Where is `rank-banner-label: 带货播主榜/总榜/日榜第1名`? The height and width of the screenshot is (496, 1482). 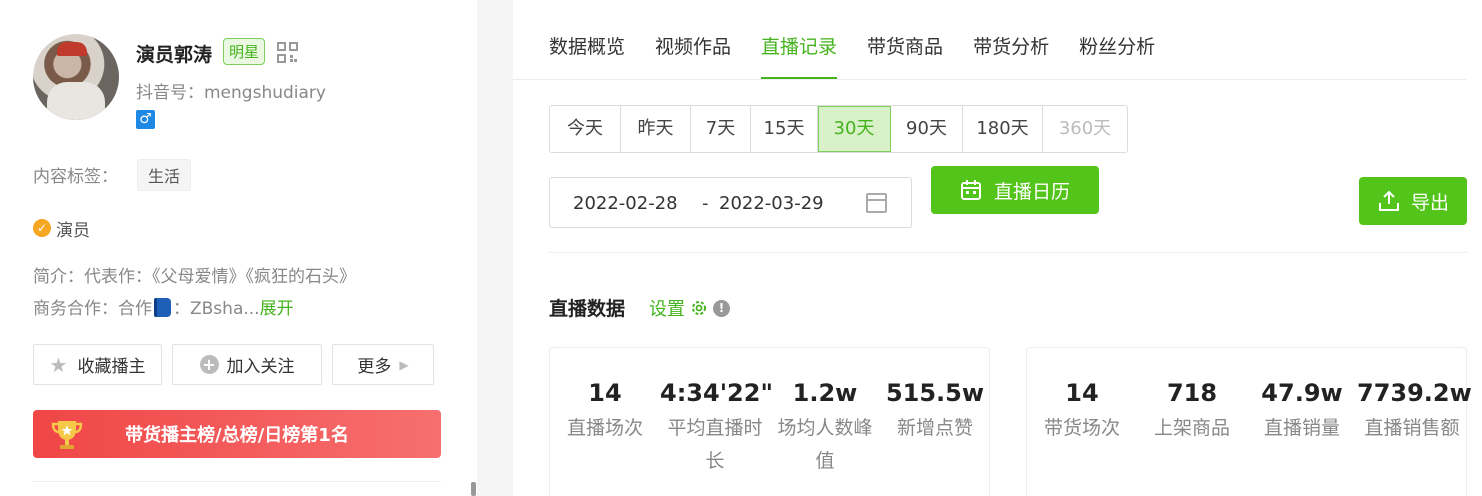 rank-banner-label: 带货播主榜/总榜/日榜第1名 is located at coordinates (237, 435).